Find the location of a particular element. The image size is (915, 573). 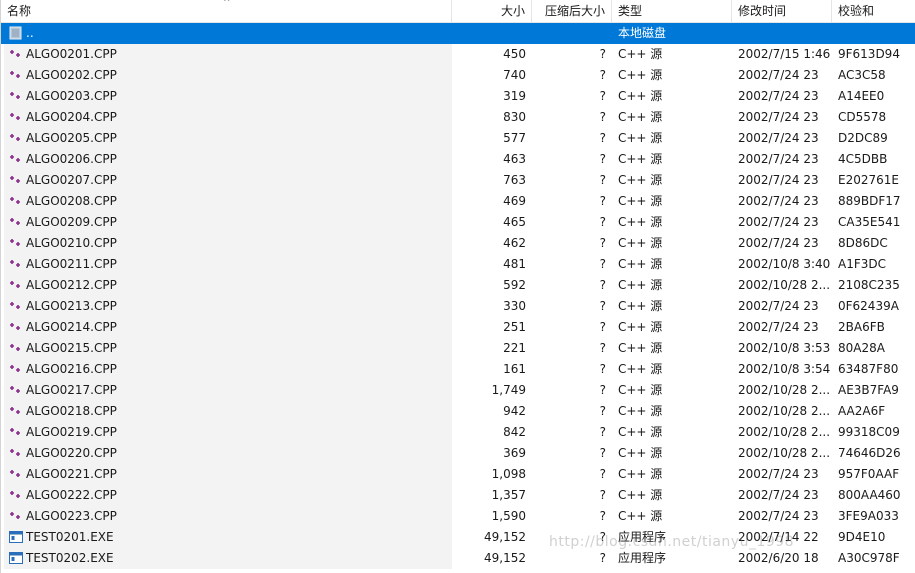

file-name: ALGO0206.CPP is located at coordinates (71, 159).